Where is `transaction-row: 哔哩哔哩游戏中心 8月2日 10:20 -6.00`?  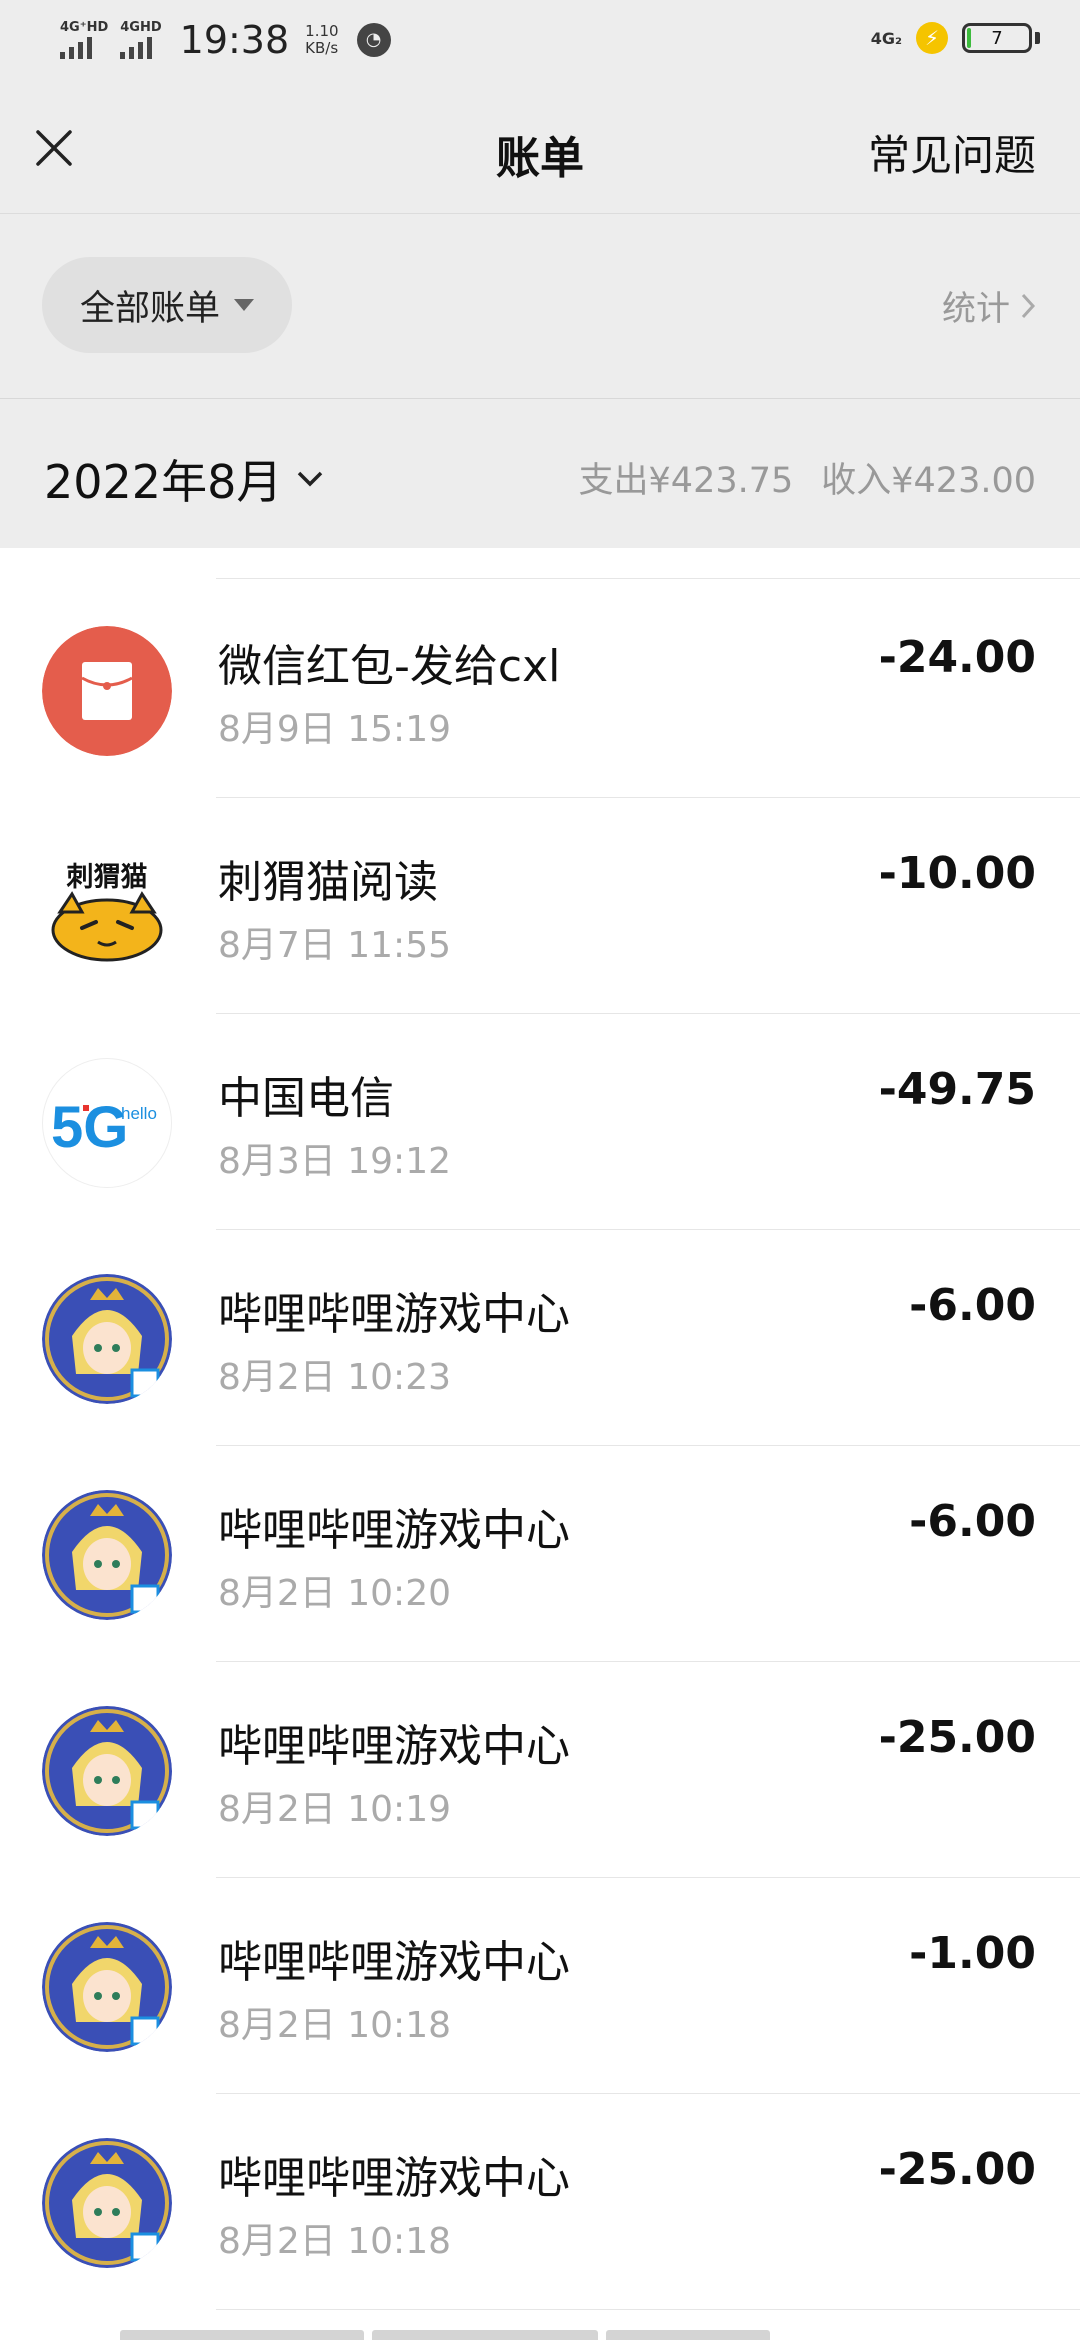
transaction-row: 哔哩哔哩游戏中心 8月2日 10:20 -6.00 is located at coordinates (540, 1554).